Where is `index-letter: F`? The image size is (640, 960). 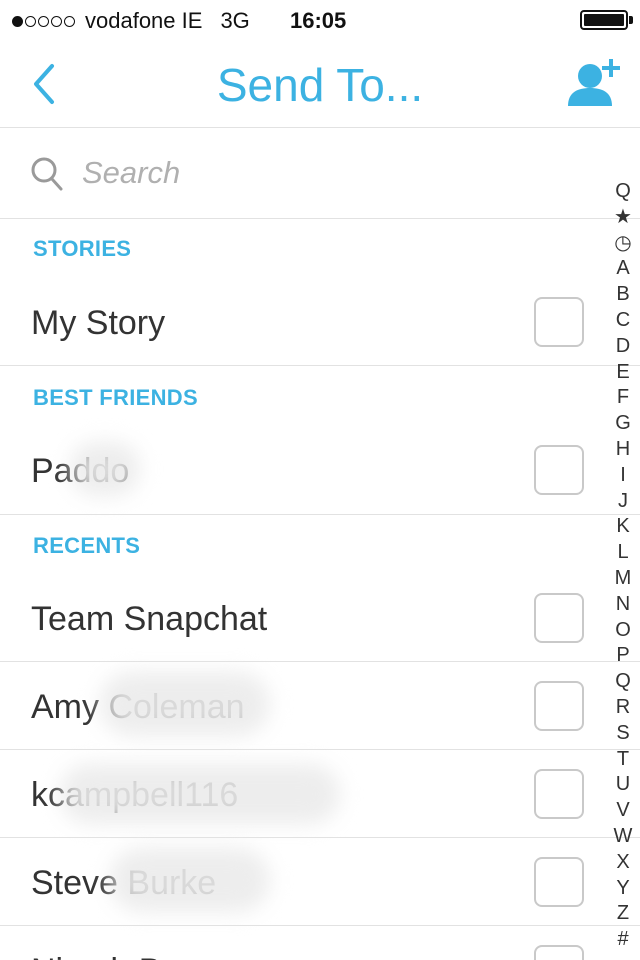 index-letter: F is located at coordinates (623, 397).